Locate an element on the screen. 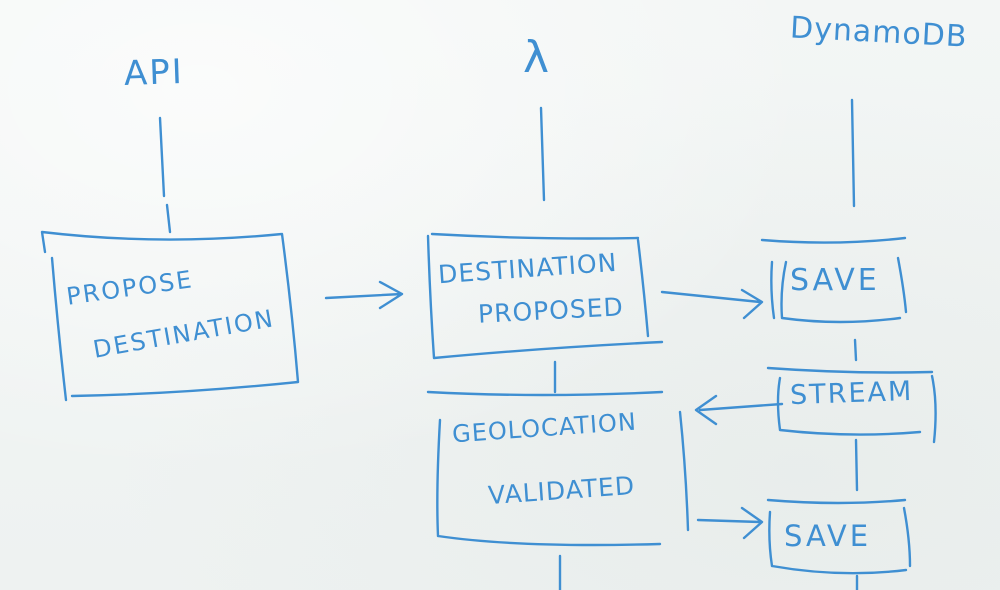  arrow-geolocation-to-save is located at coordinates (730, 523).